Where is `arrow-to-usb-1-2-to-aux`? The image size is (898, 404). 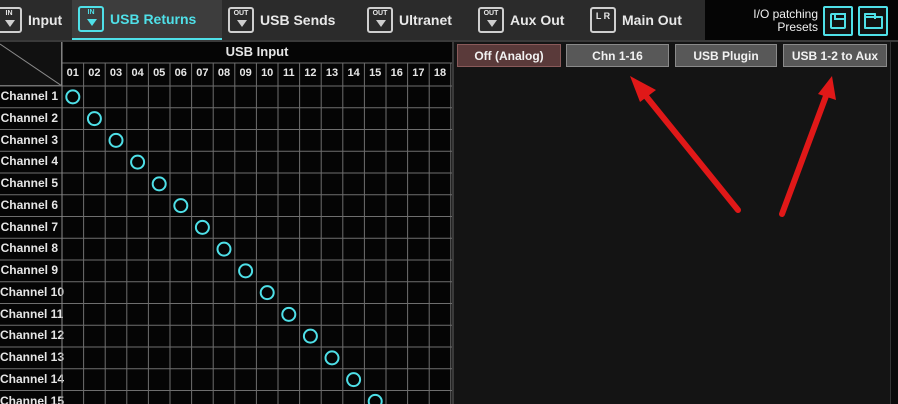 arrow-to-usb-1-2-to-aux is located at coordinates (807, 146).